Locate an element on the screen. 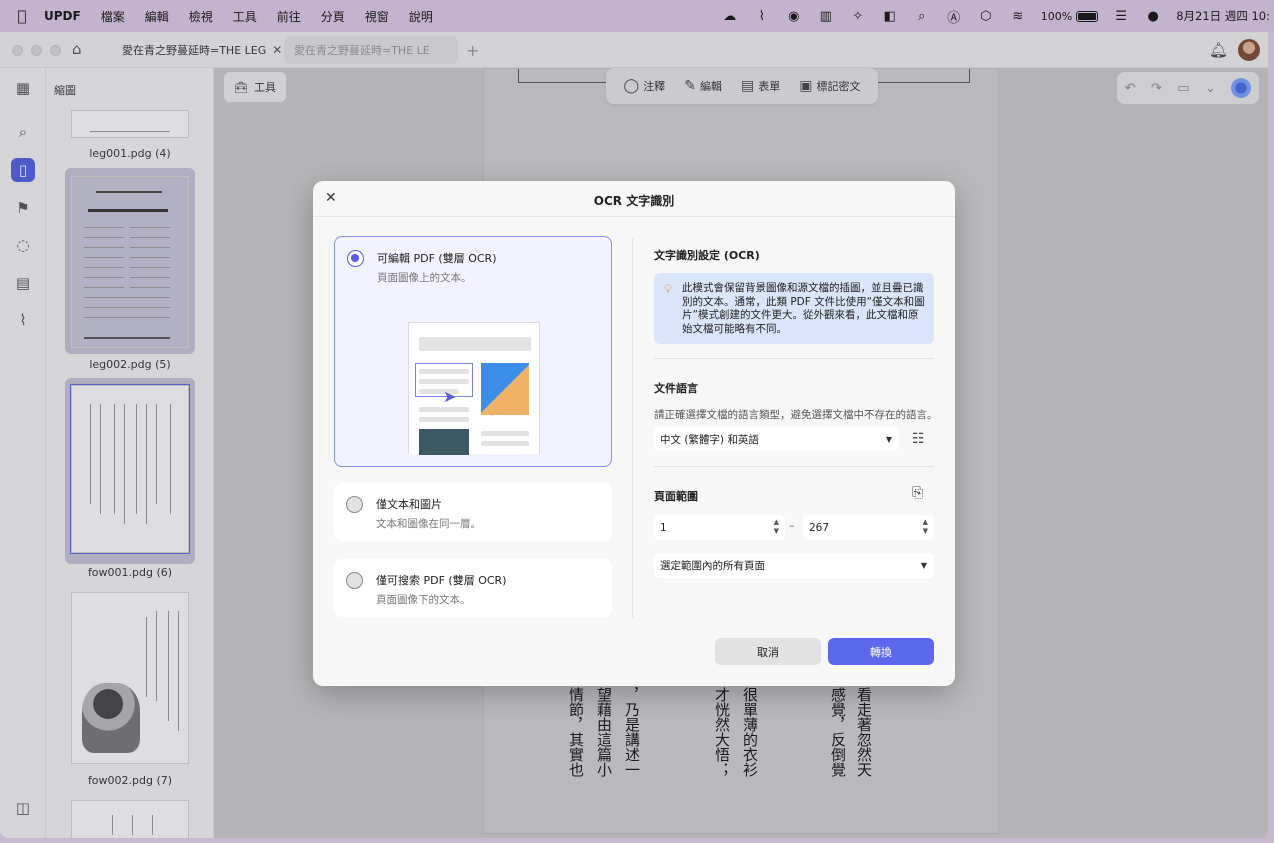  menu-help: 說明 is located at coordinates (421, 16).